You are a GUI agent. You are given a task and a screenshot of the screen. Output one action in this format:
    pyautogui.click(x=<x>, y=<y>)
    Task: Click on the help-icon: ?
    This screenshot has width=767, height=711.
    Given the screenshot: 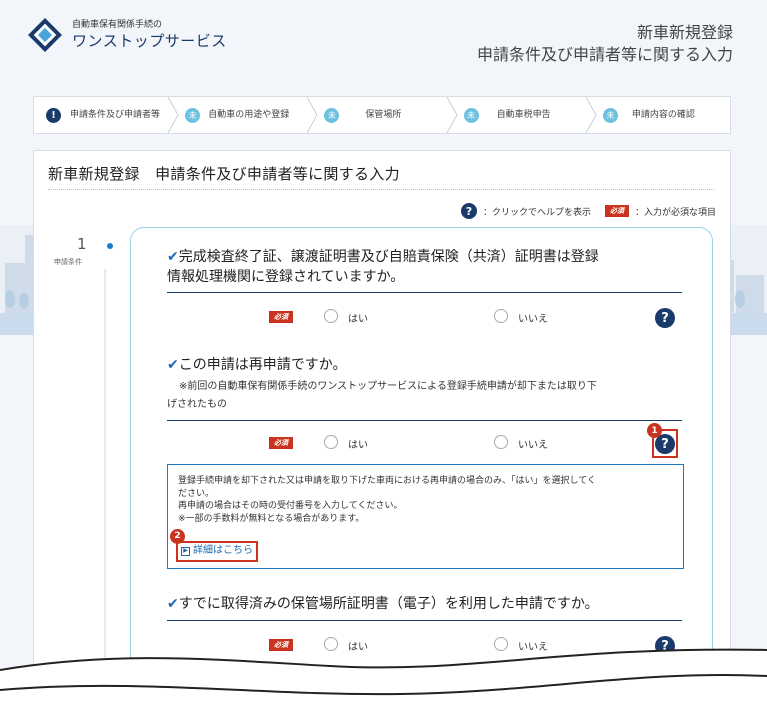 What is the action you would take?
    pyautogui.click(x=468, y=211)
    